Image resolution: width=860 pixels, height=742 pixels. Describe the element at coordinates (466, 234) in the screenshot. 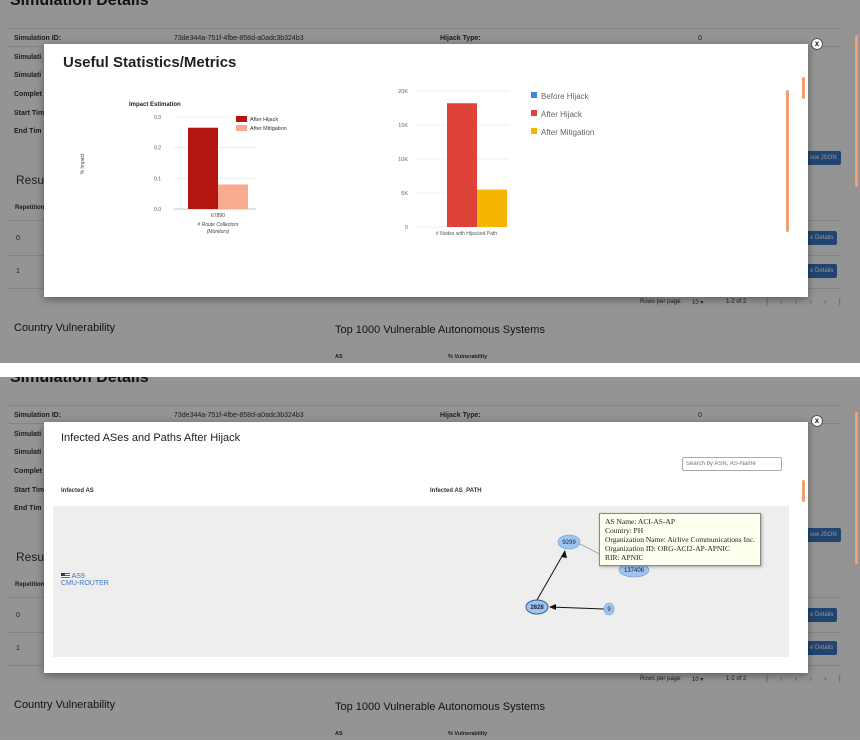

I see `x-axis-label: # Nodes with Hijacked Path` at that location.